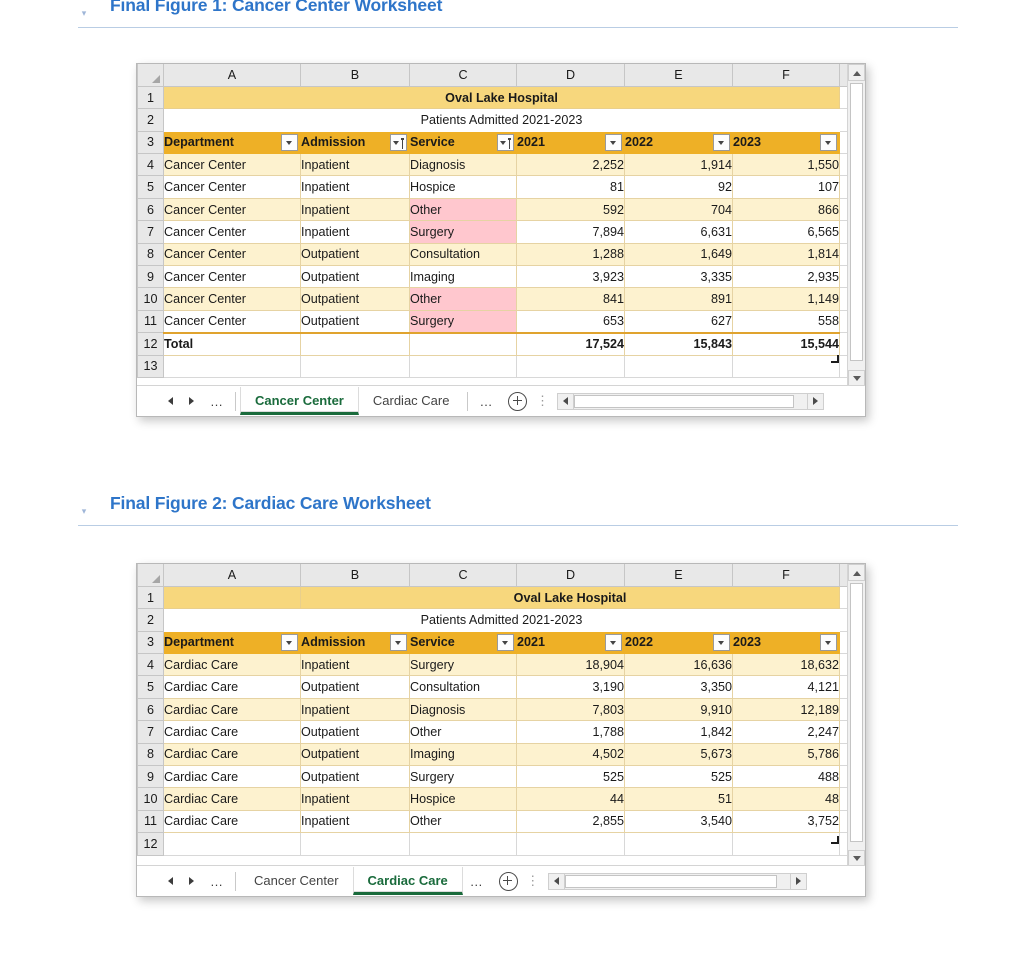 The height and width of the screenshot is (969, 1024). What do you see at coordinates (786, 321) in the screenshot?
I see `cell-2023: 558` at bounding box center [786, 321].